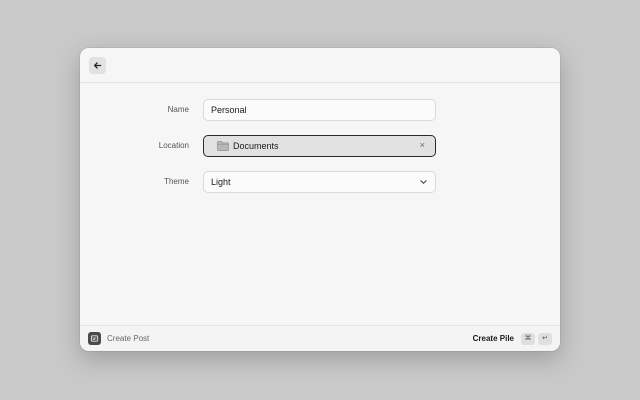 This screenshot has width=640, height=400. Describe the element at coordinates (94, 338) in the screenshot. I see `app-icon` at that location.